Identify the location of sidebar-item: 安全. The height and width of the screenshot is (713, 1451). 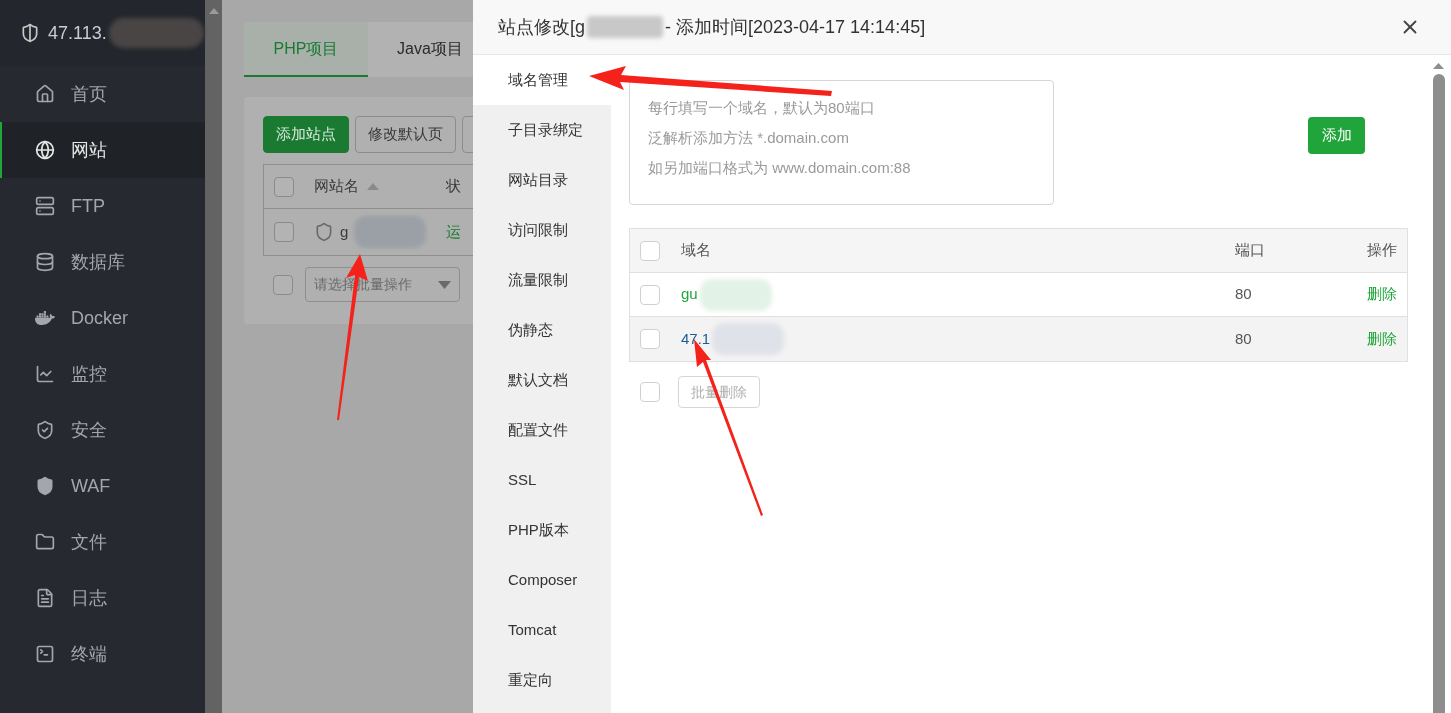
(102, 430).